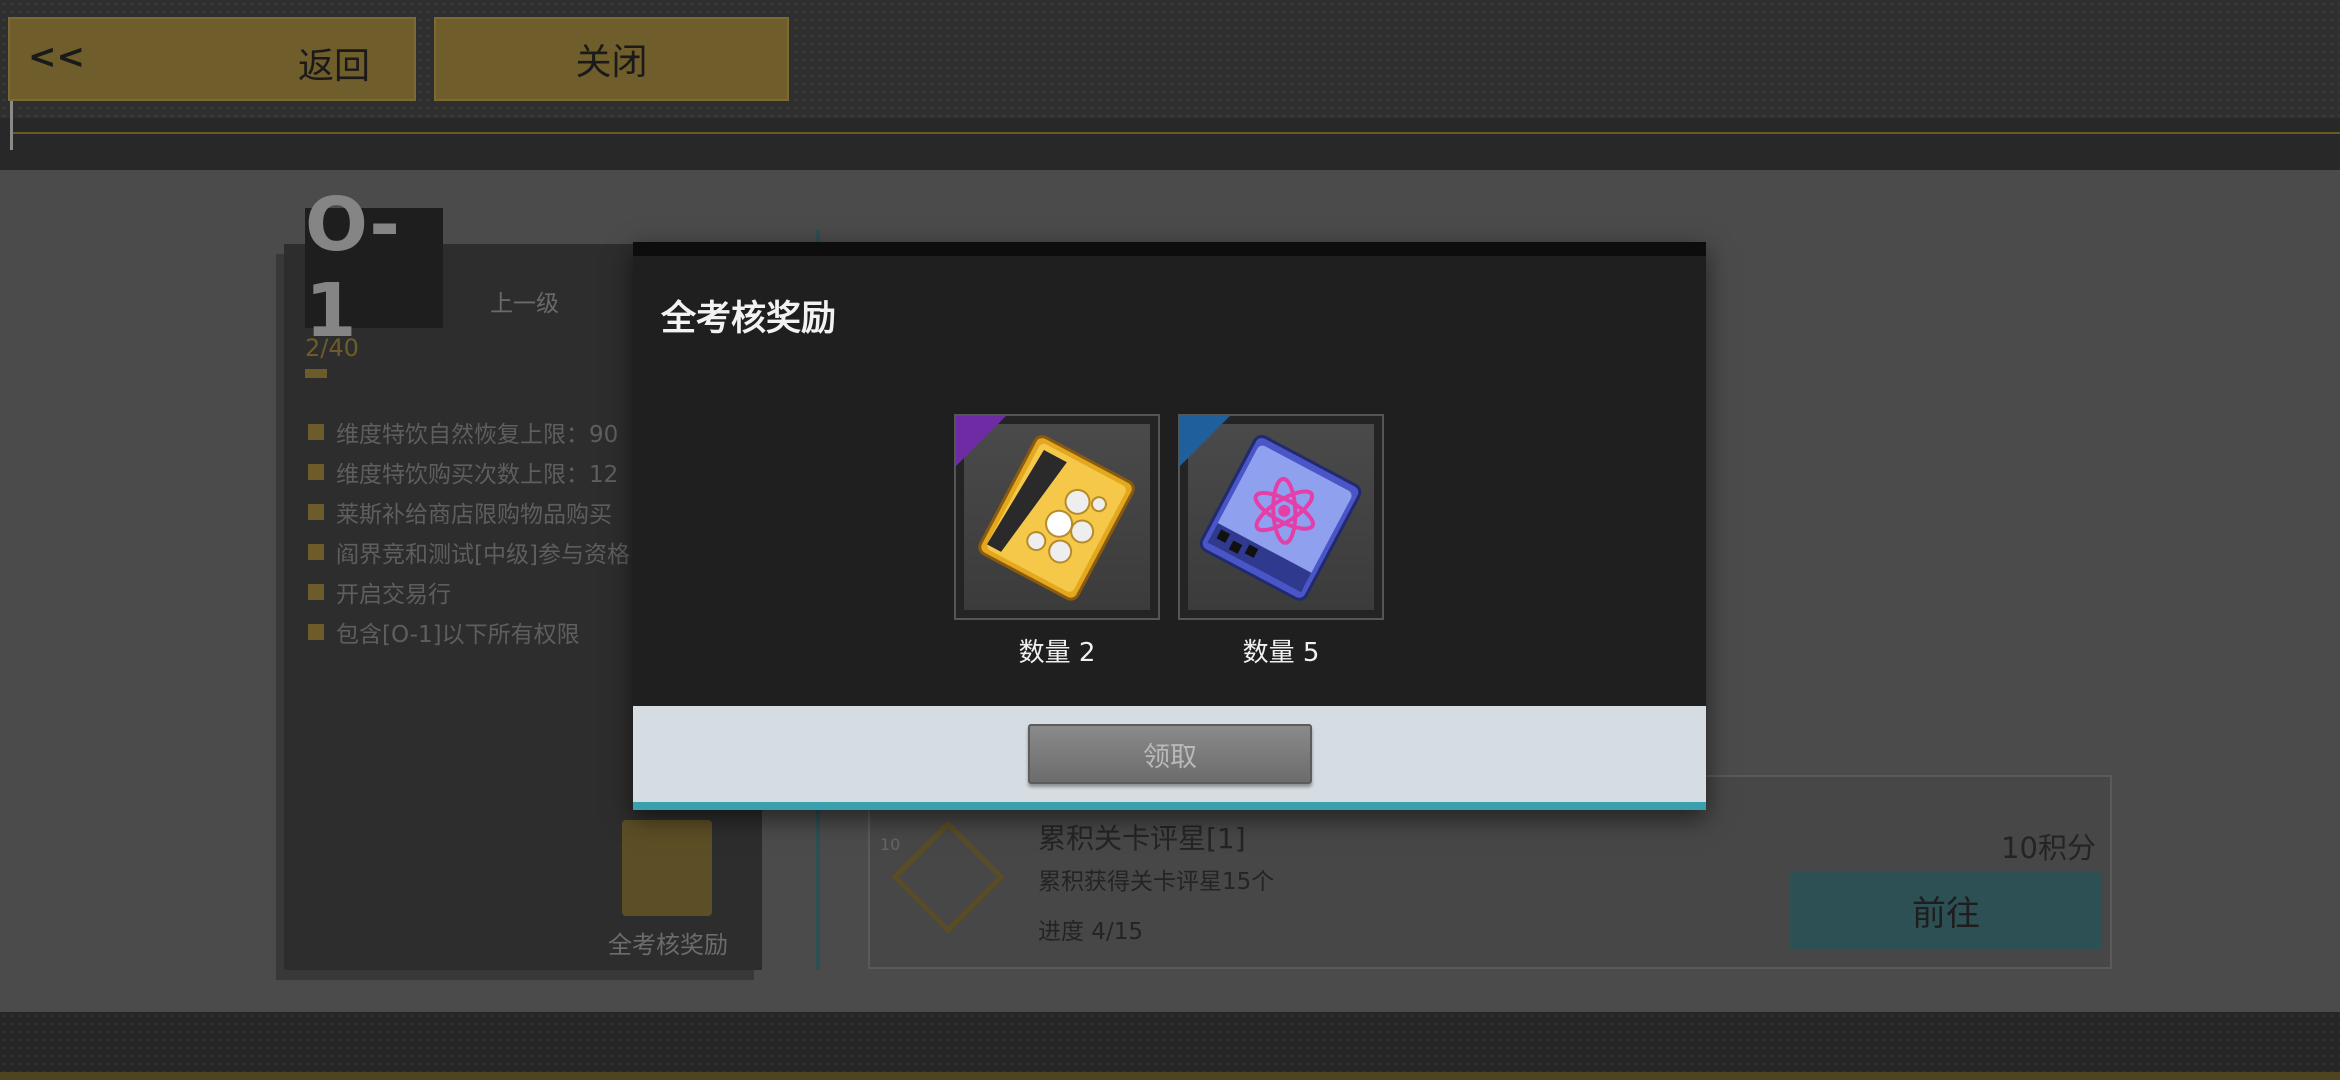  I want to click on star-badge-icon, so click(948, 877).